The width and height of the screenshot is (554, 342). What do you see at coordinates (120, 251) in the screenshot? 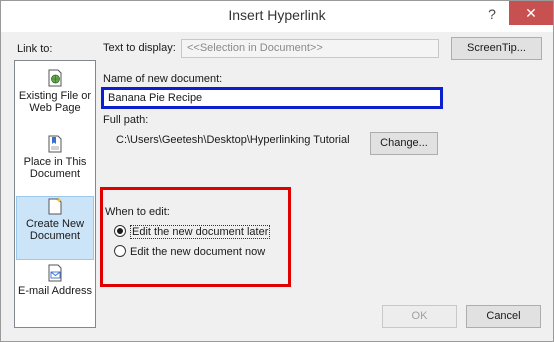
I see `edit-now-radio` at bounding box center [120, 251].